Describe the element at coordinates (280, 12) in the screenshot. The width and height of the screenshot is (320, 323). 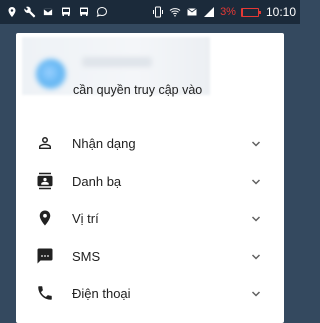
I see `clock: 10:10` at that location.